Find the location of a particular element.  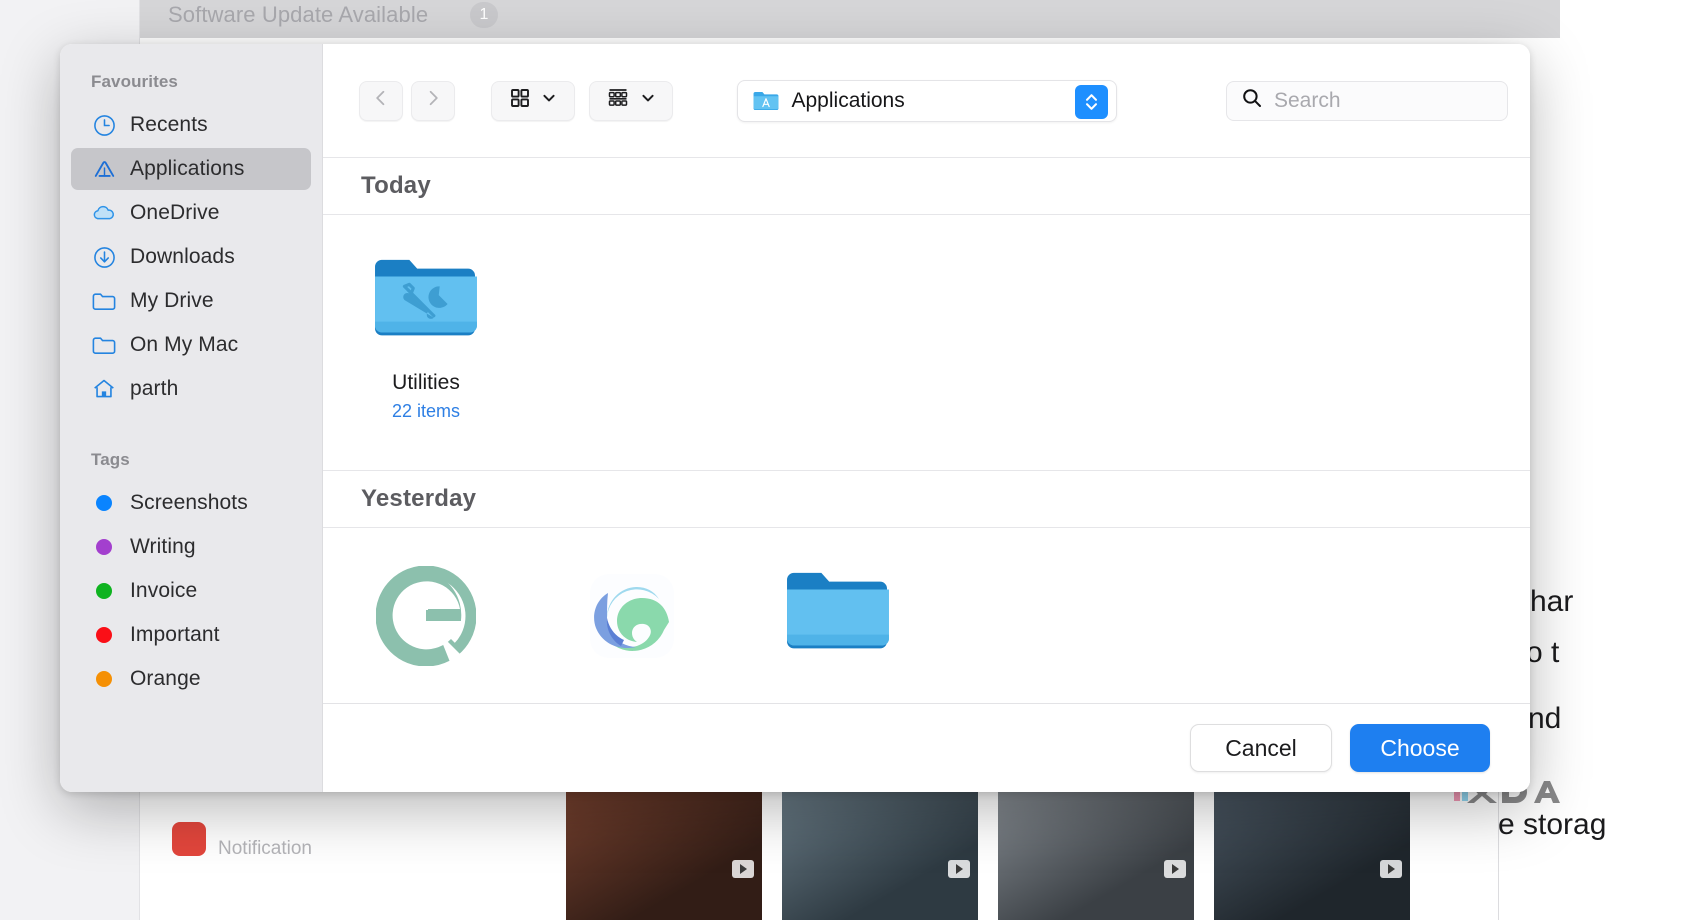

group-by-button is located at coordinates (631, 100).